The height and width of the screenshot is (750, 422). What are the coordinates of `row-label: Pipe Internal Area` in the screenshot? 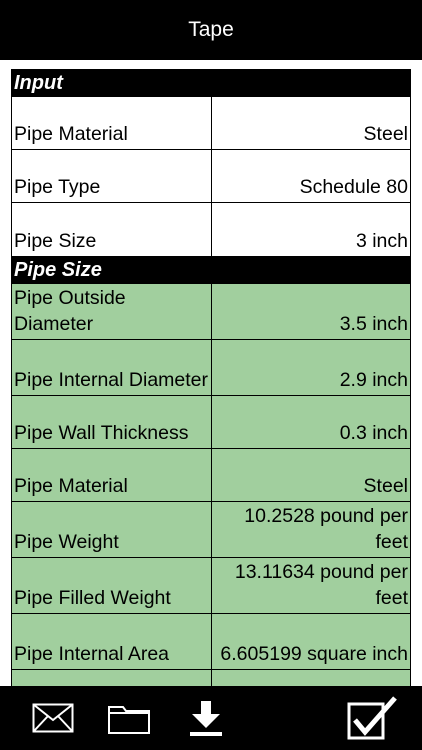 It's located at (112, 641).